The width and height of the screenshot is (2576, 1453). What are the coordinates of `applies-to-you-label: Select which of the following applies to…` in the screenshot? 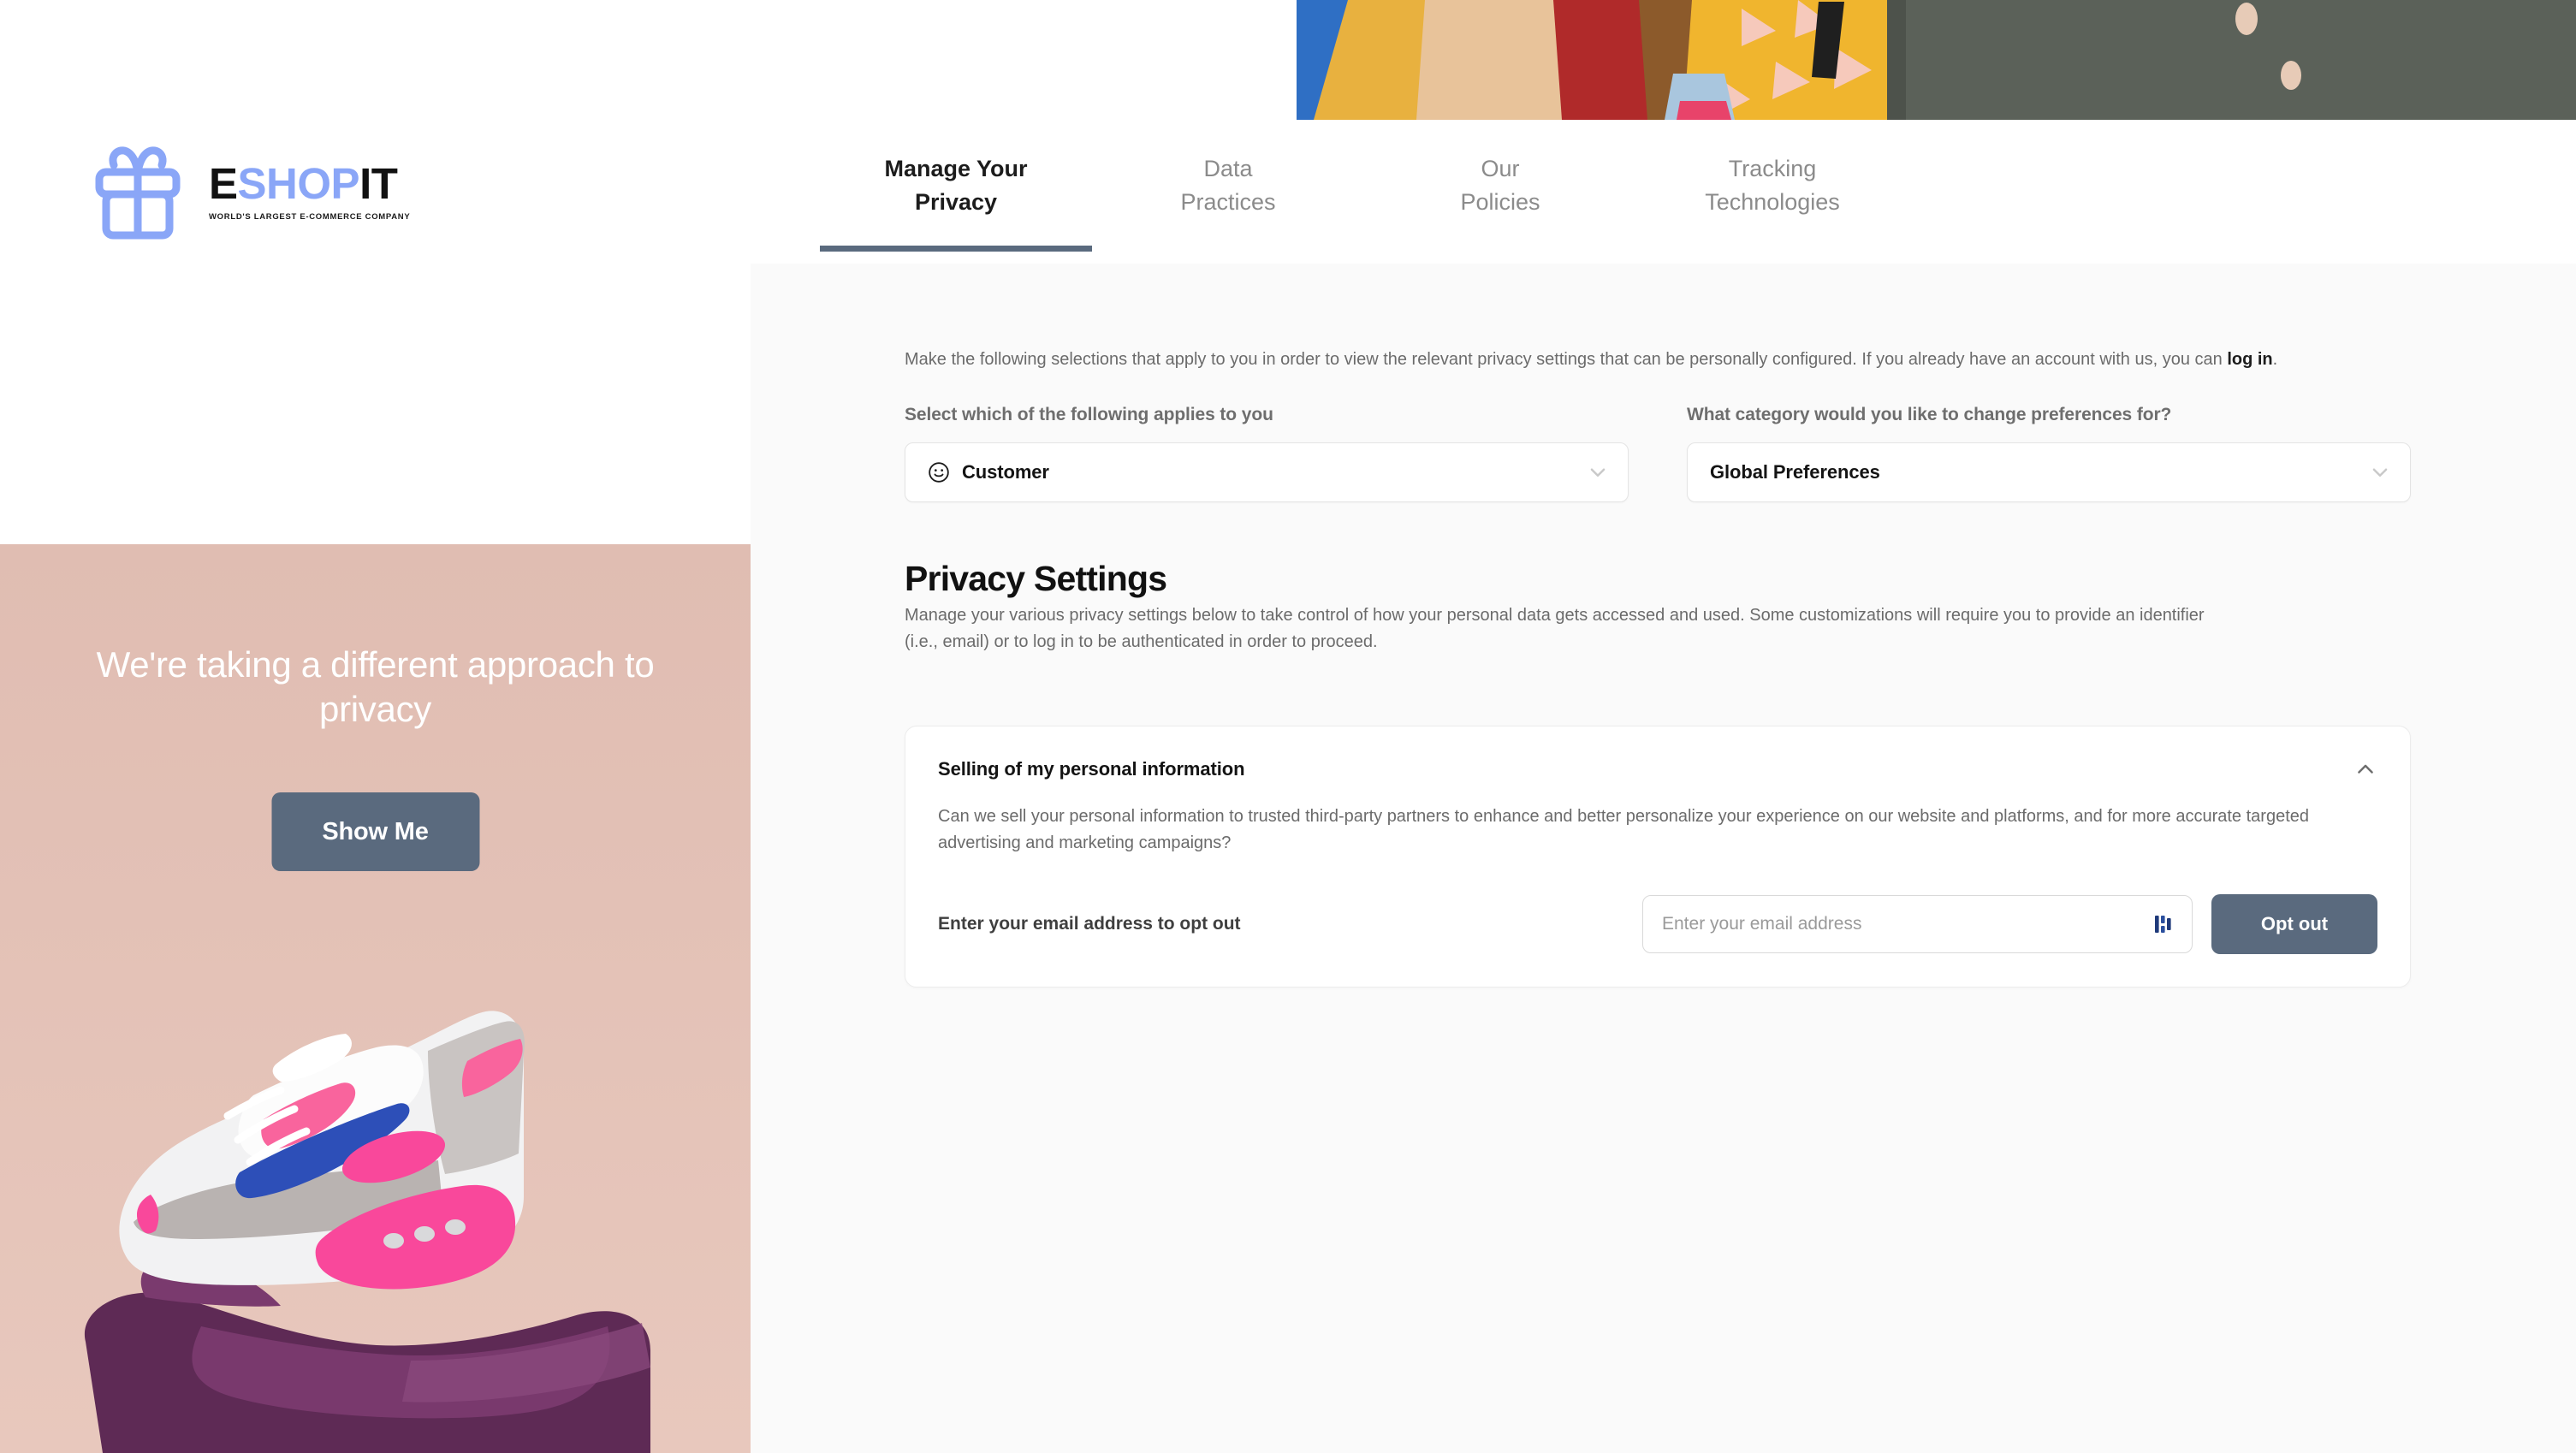 It's located at (1089, 414).